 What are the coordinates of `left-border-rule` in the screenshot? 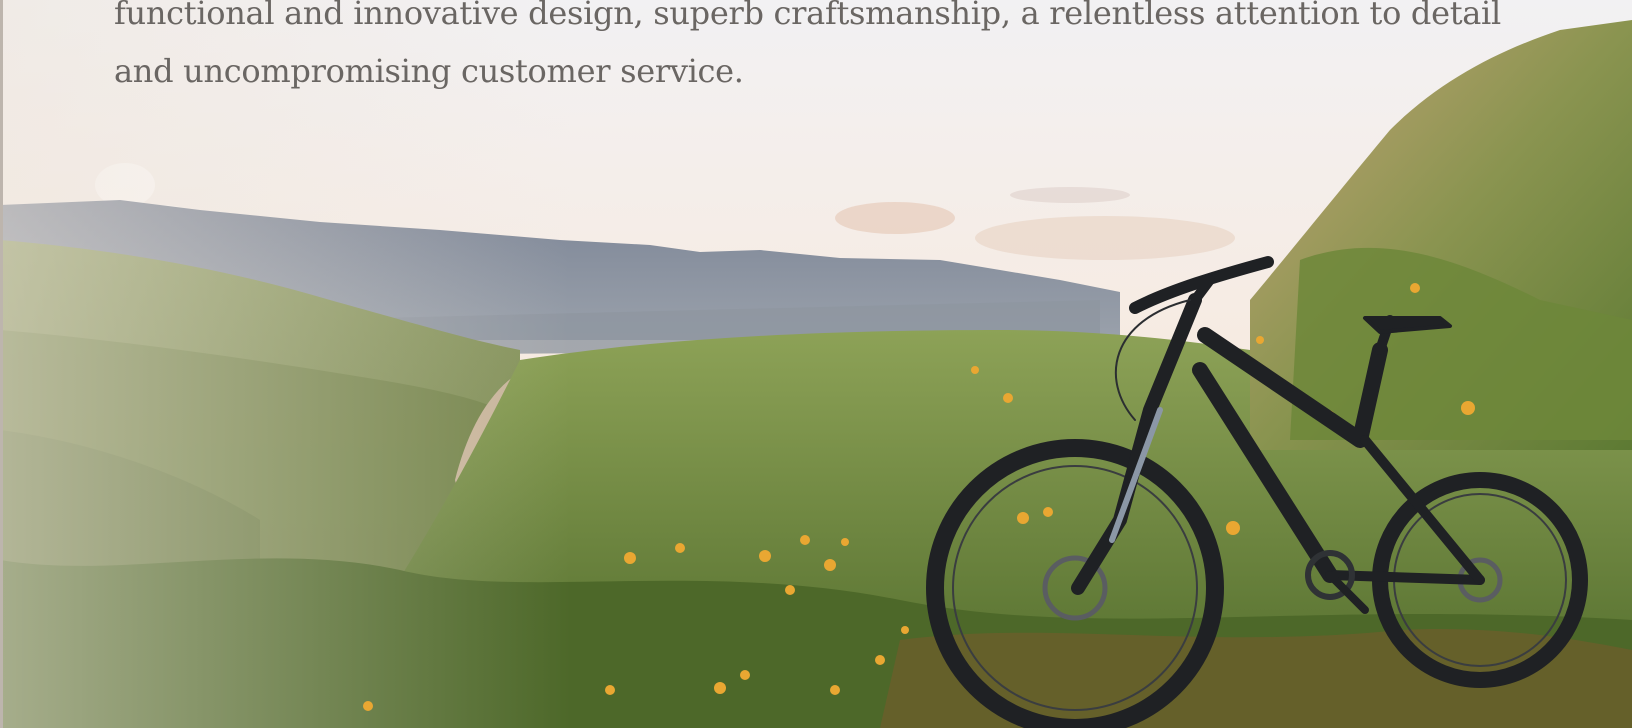 It's located at (1, 364).